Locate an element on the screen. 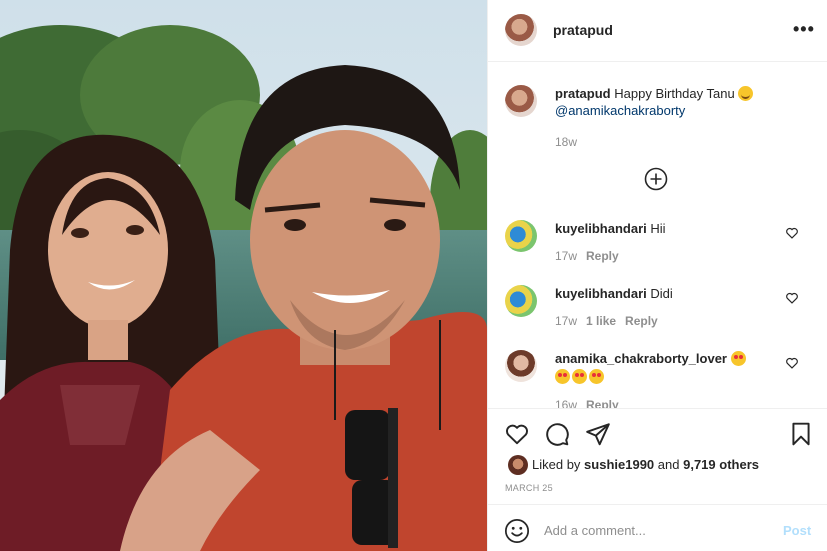  comment-meta: 17w Reply is located at coordinates (665, 256).